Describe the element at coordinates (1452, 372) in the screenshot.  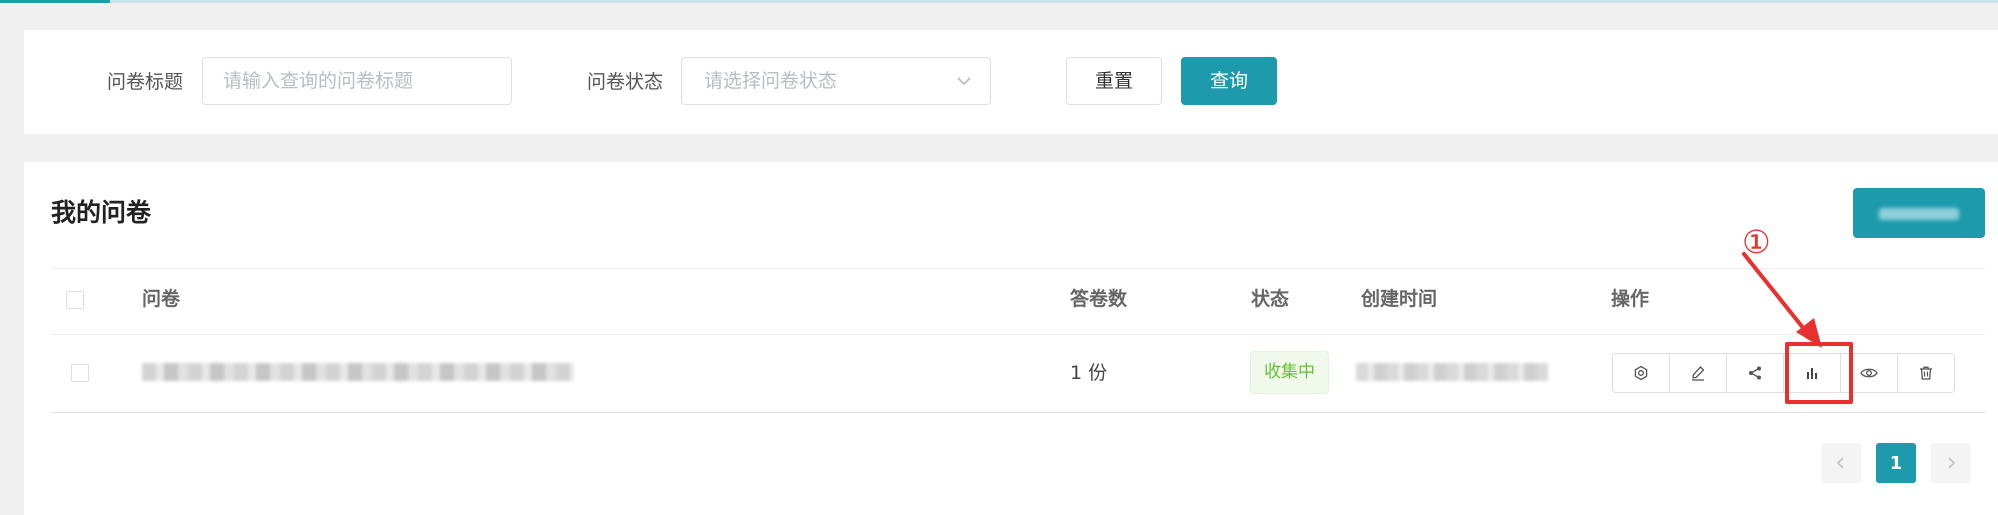
I see `created-time-redacted` at that location.